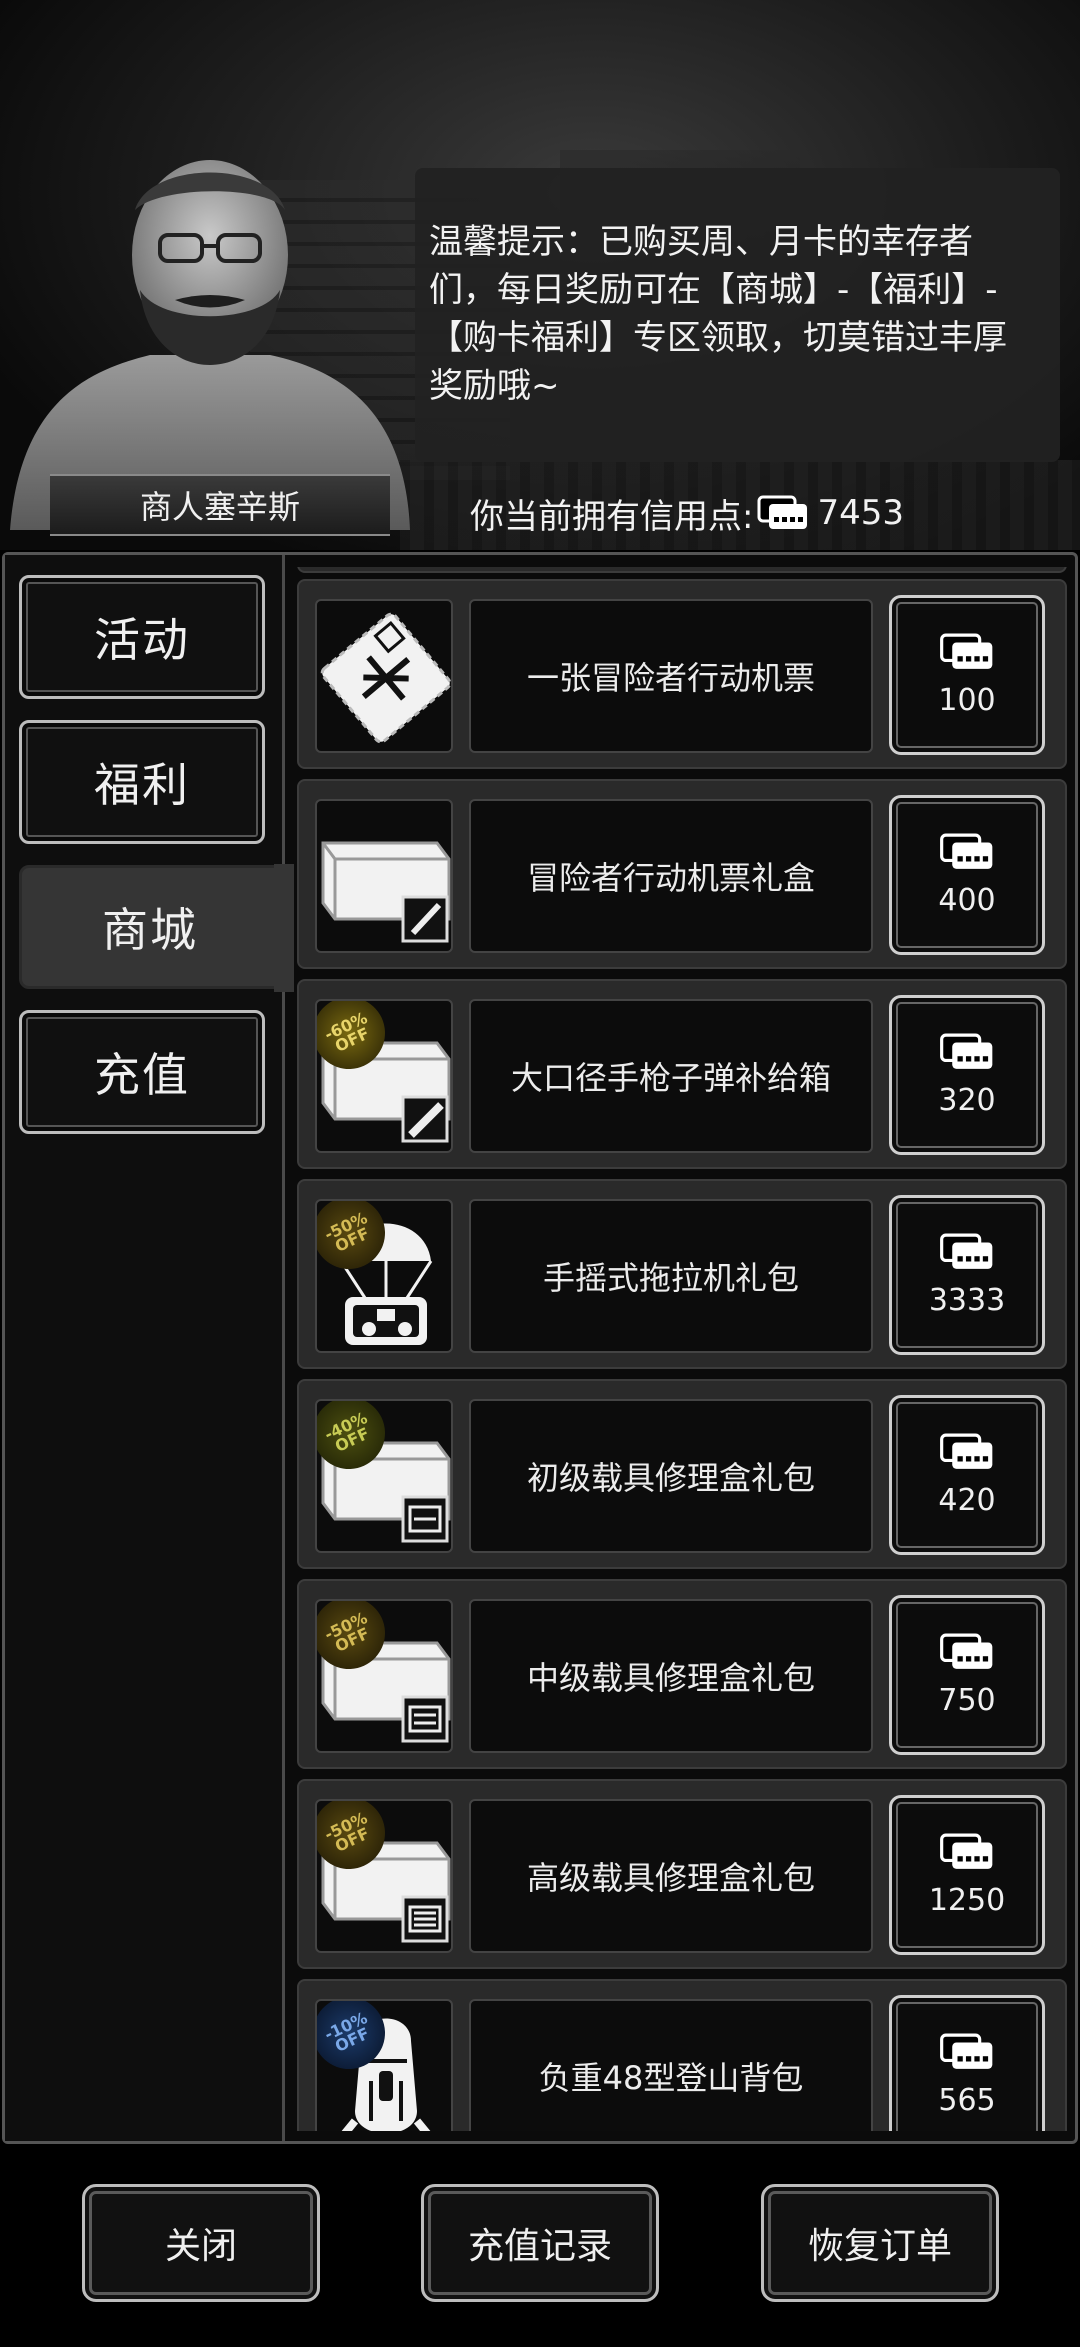 Image resolution: width=1080 pixels, height=2347 pixels. I want to click on item-price: 400, so click(967, 900).